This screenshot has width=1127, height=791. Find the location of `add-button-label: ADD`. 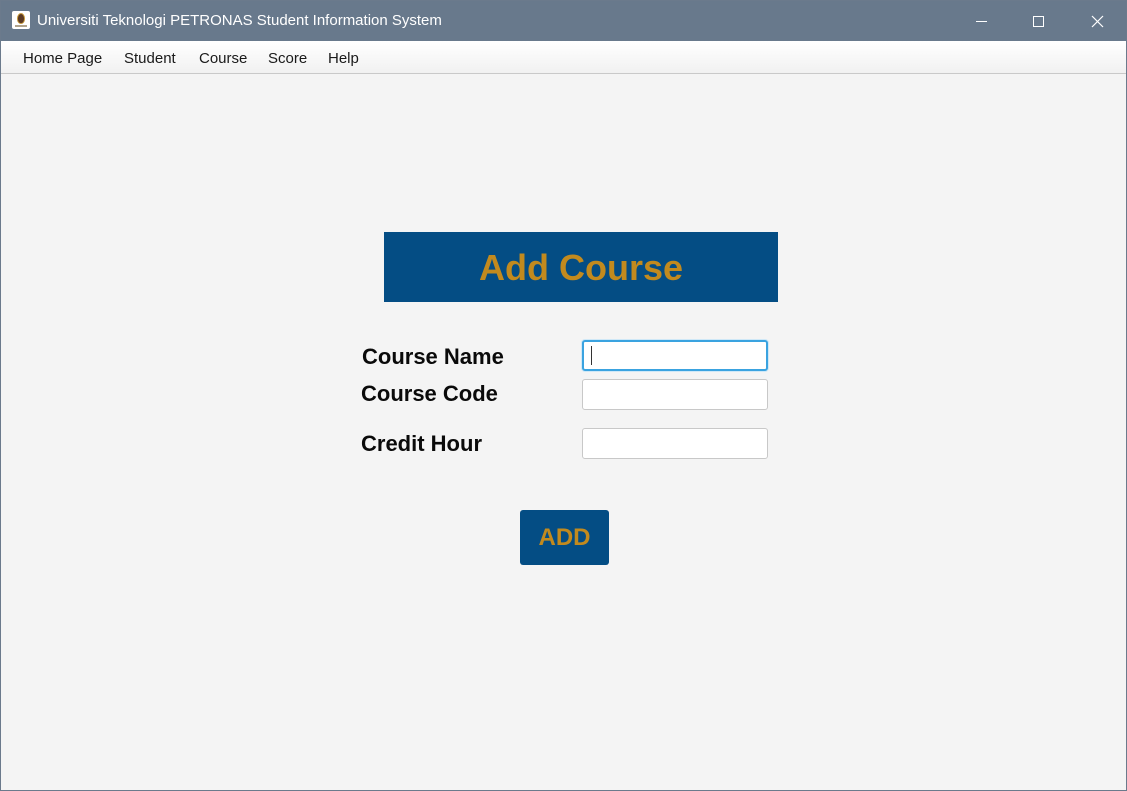

add-button-label: ADD is located at coordinates (564, 537).